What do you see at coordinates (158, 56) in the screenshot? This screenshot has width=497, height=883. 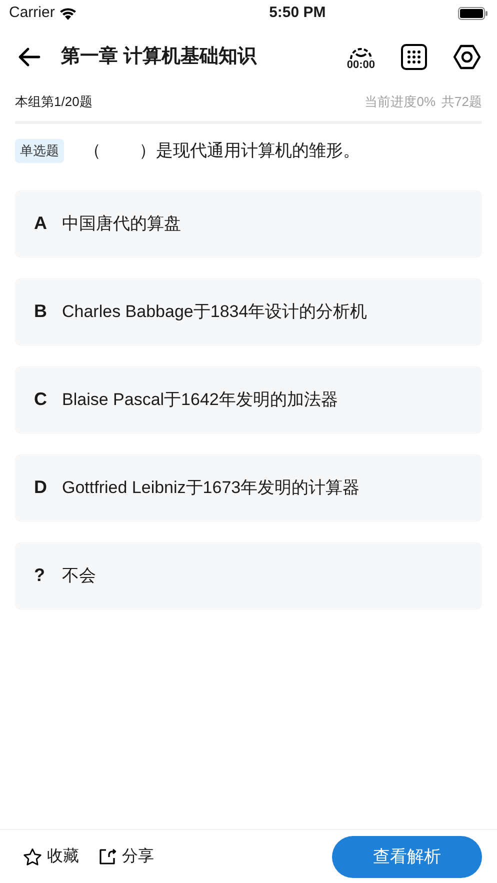 I see `chapter-title: 第一章 计算机基础知识` at bounding box center [158, 56].